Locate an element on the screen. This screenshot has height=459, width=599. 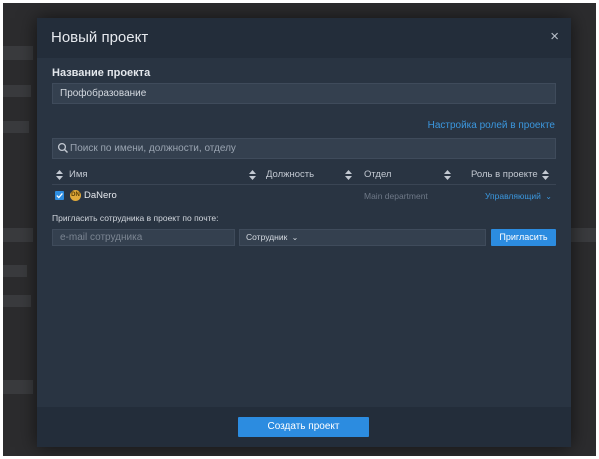
dialog-header: Новый проект × is located at coordinates (304, 38).